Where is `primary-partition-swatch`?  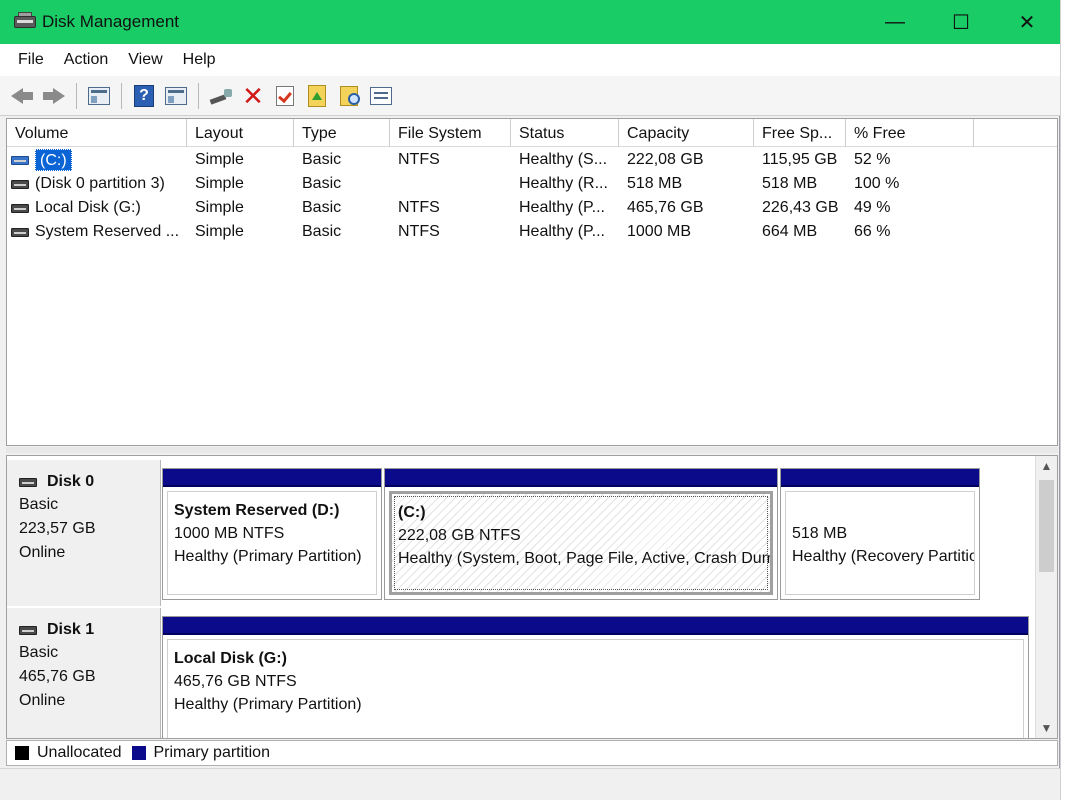
primary-partition-swatch is located at coordinates (138, 753).